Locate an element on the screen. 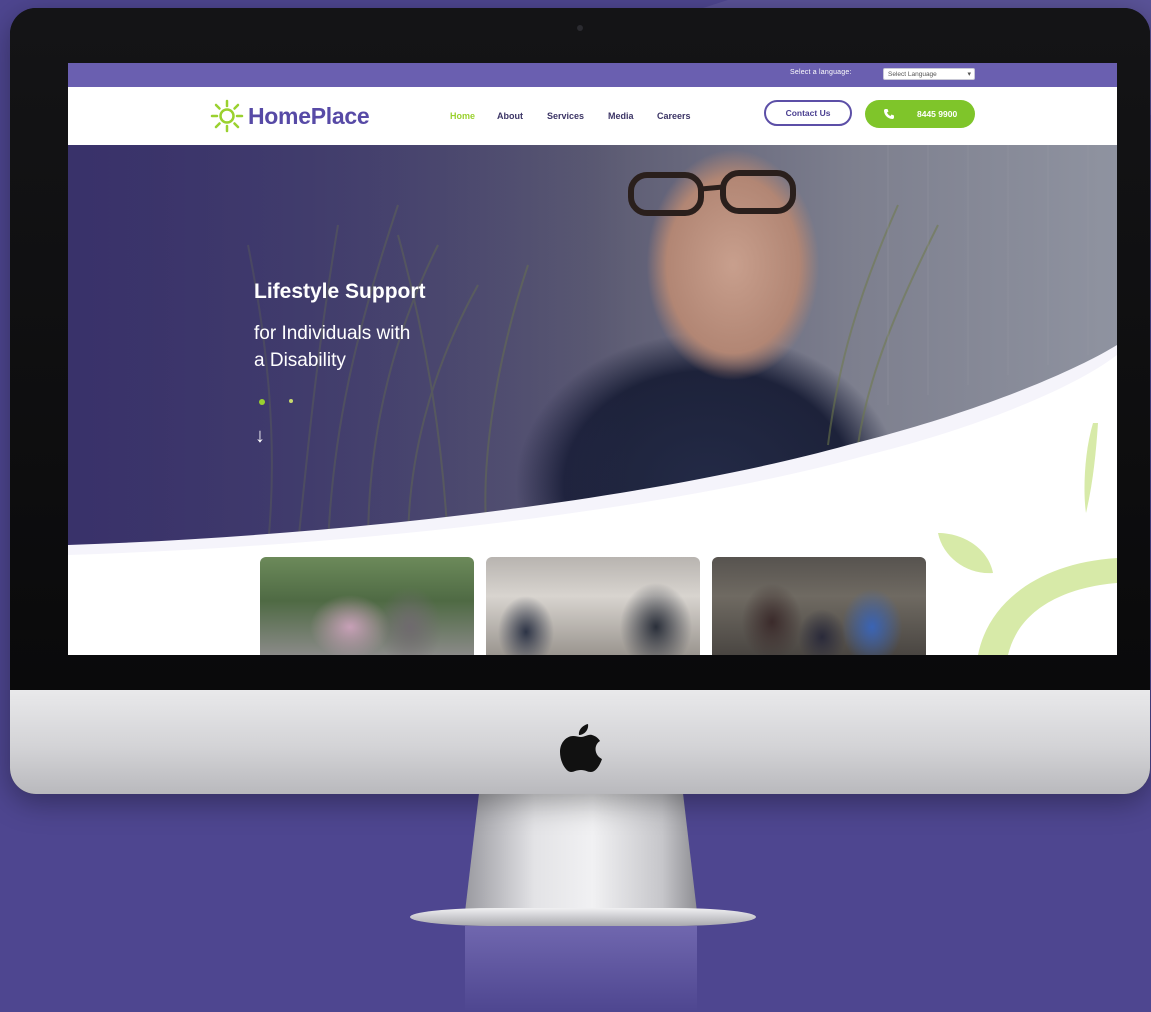 The width and height of the screenshot is (1151, 1012). monitor-stand-reflection is located at coordinates (581, 969).